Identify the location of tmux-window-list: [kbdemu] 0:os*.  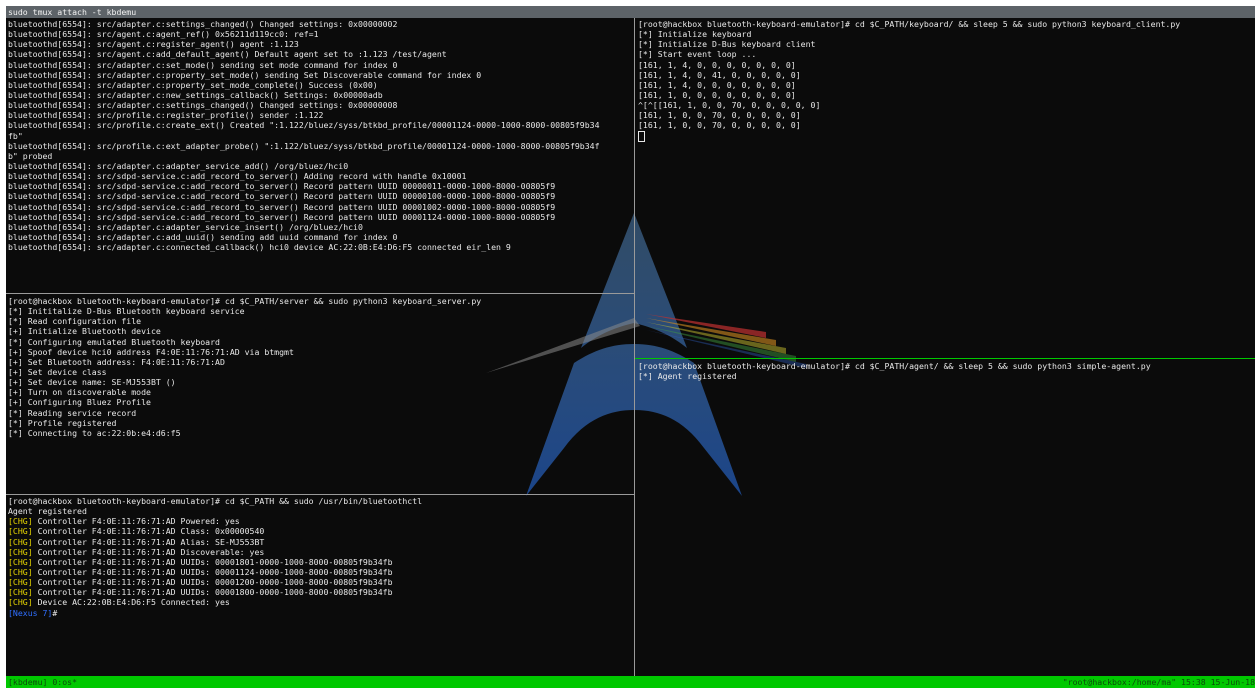
(42, 682).